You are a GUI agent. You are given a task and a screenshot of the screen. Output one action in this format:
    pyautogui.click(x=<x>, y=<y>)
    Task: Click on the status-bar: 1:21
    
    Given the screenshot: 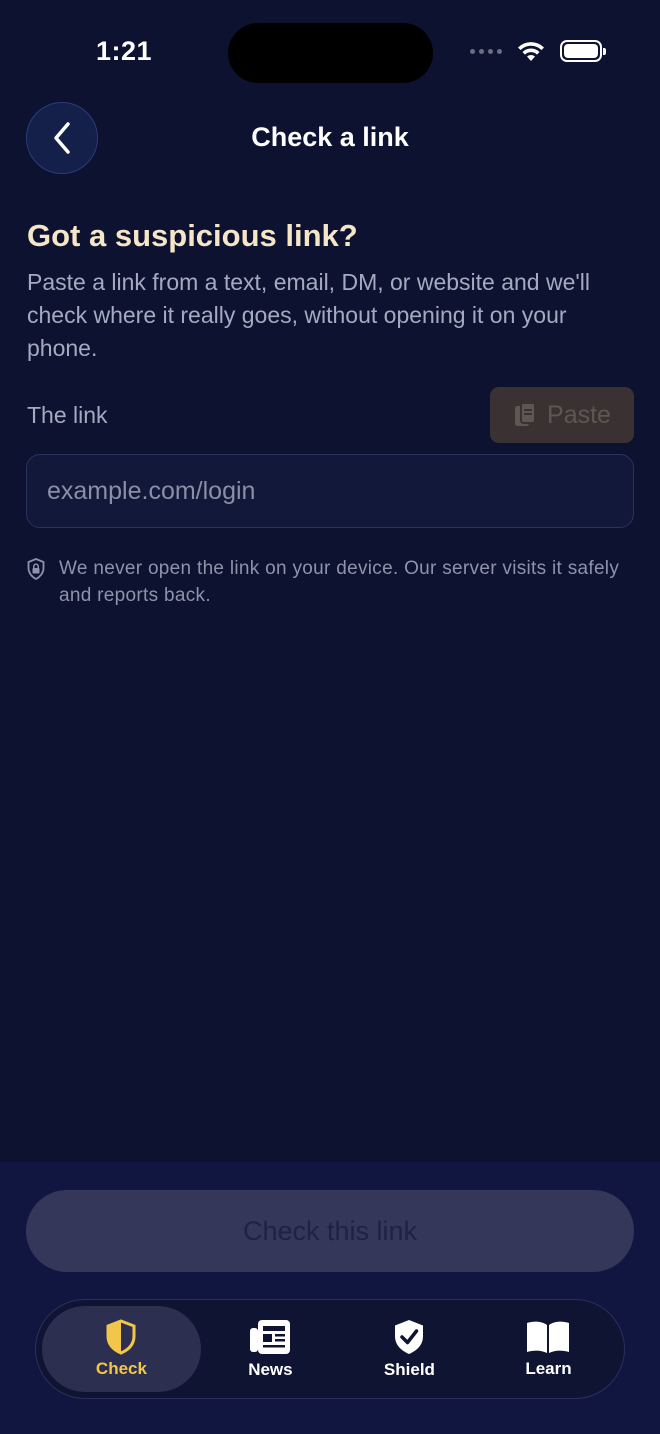 What is the action you would take?
    pyautogui.click(x=330, y=50)
    